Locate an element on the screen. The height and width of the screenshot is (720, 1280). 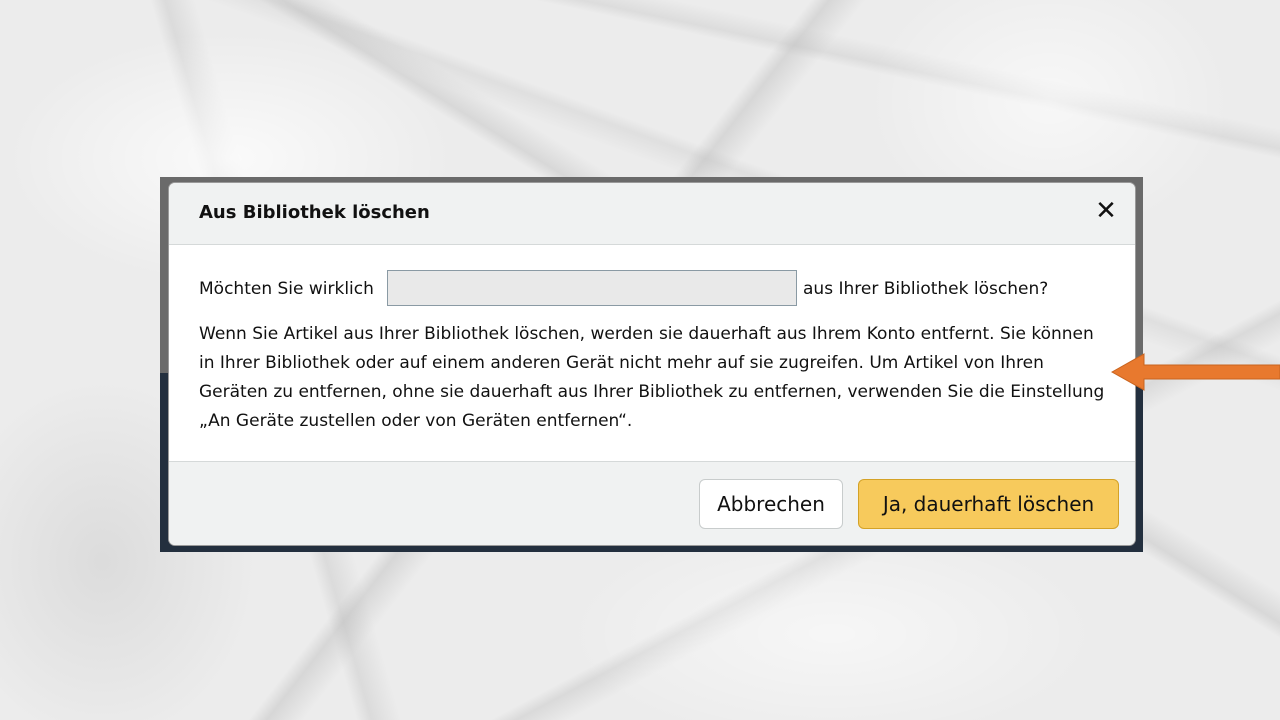
arrow-left-icon is located at coordinates (1195, 372).